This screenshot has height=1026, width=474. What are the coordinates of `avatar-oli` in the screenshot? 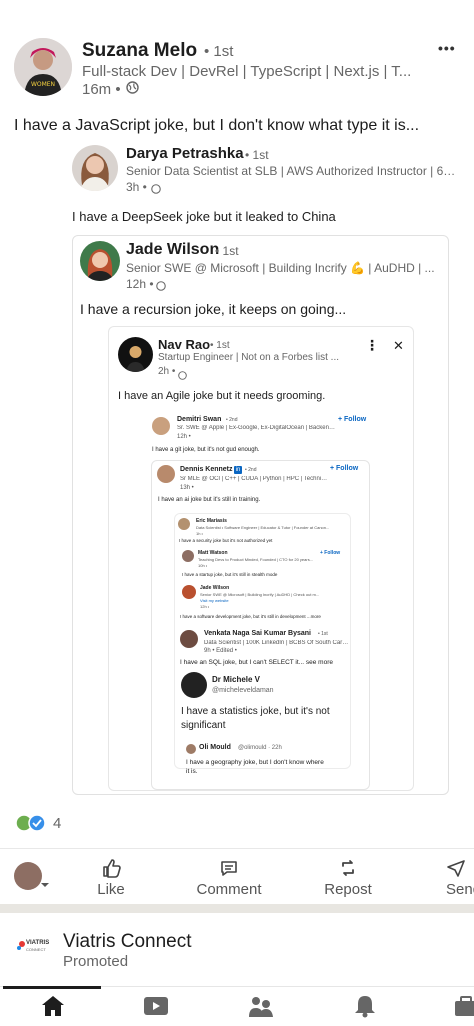 It's located at (191, 749).